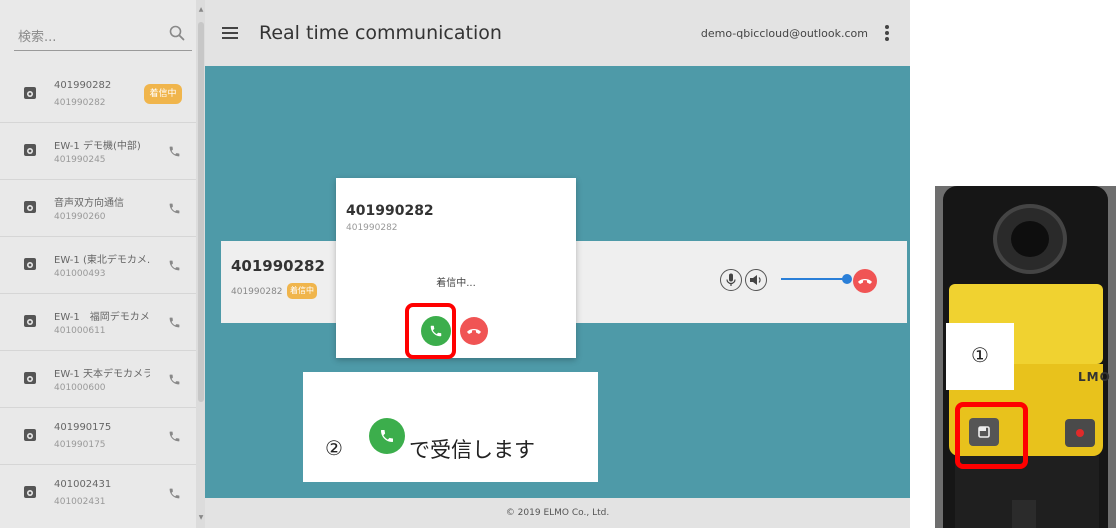 This screenshot has width=1116, height=528. I want to click on step-label-box: ①, so click(980, 356).